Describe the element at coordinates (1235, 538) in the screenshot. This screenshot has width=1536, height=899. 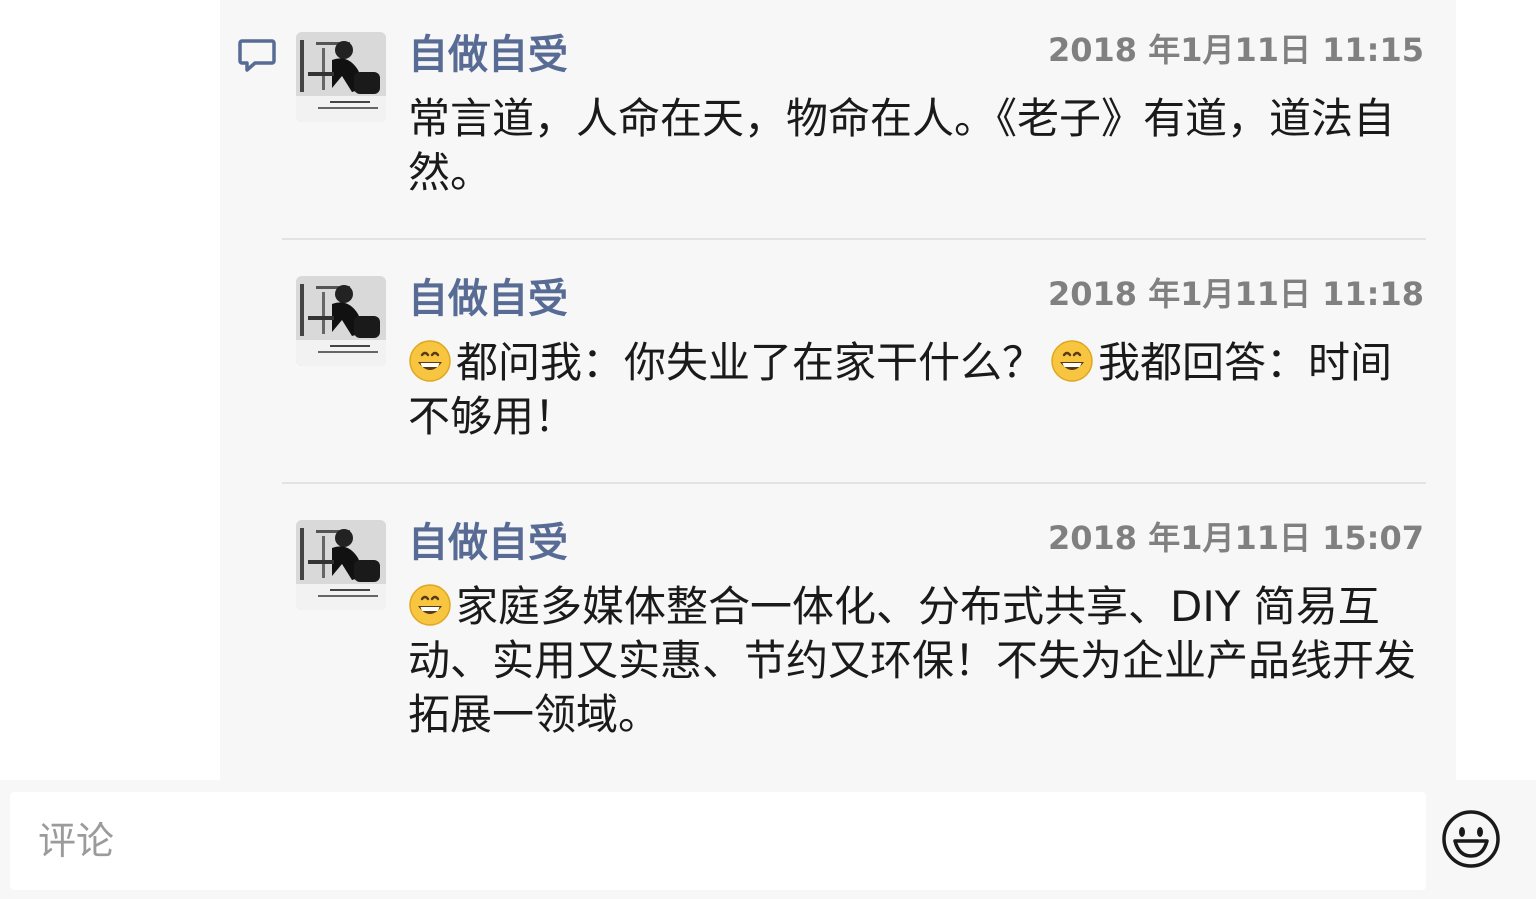
I see `timestamp: 2018 年1月11日 15:07` at that location.